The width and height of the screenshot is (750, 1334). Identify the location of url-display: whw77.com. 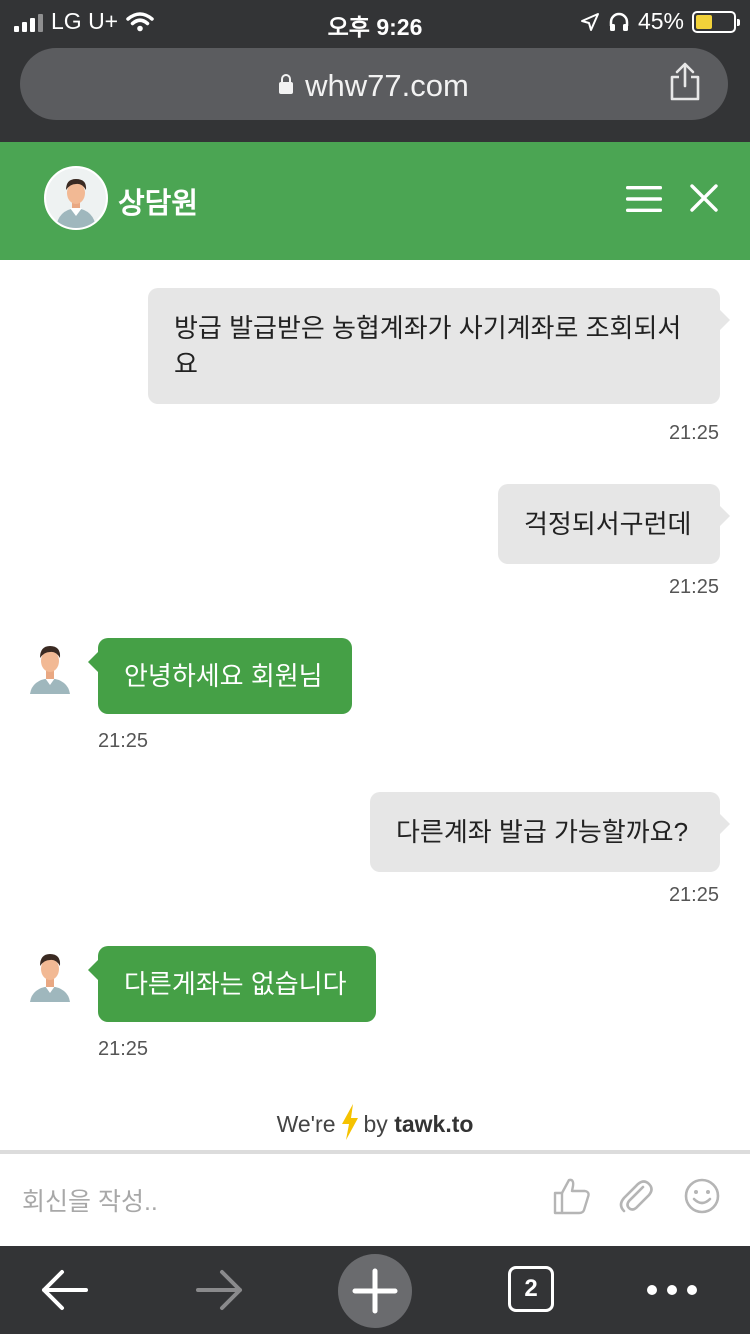
(374, 86).